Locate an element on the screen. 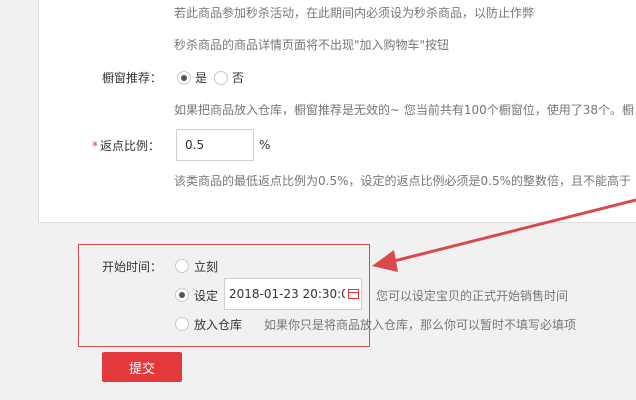  arrow-shaft is located at coordinates (512, 231).